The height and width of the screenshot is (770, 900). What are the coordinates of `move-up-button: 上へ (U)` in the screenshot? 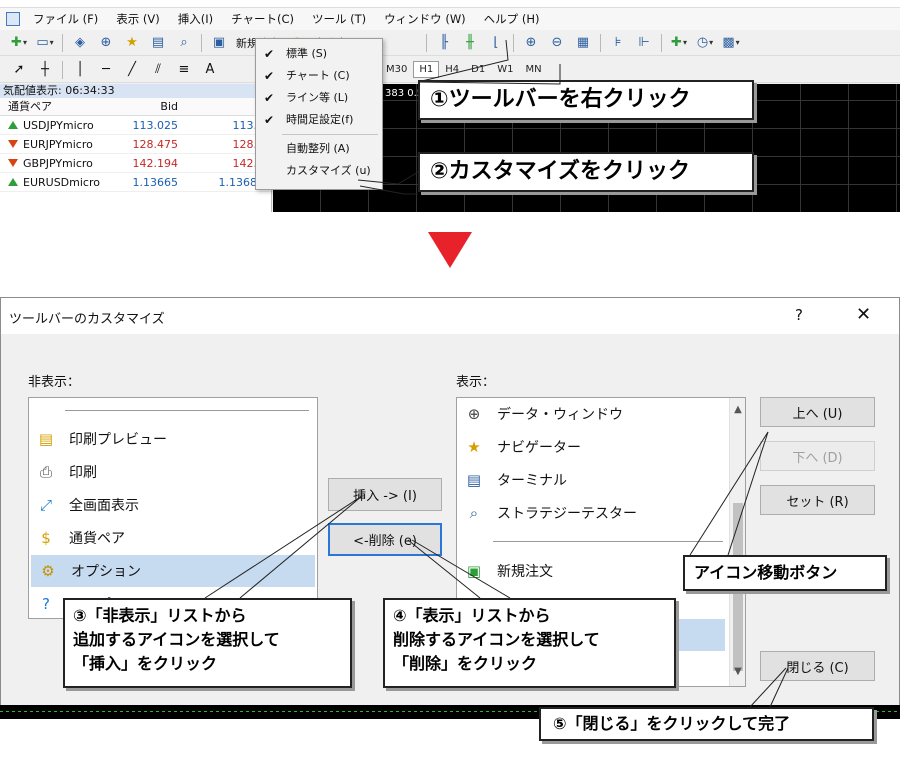 It's located at (817, 412).